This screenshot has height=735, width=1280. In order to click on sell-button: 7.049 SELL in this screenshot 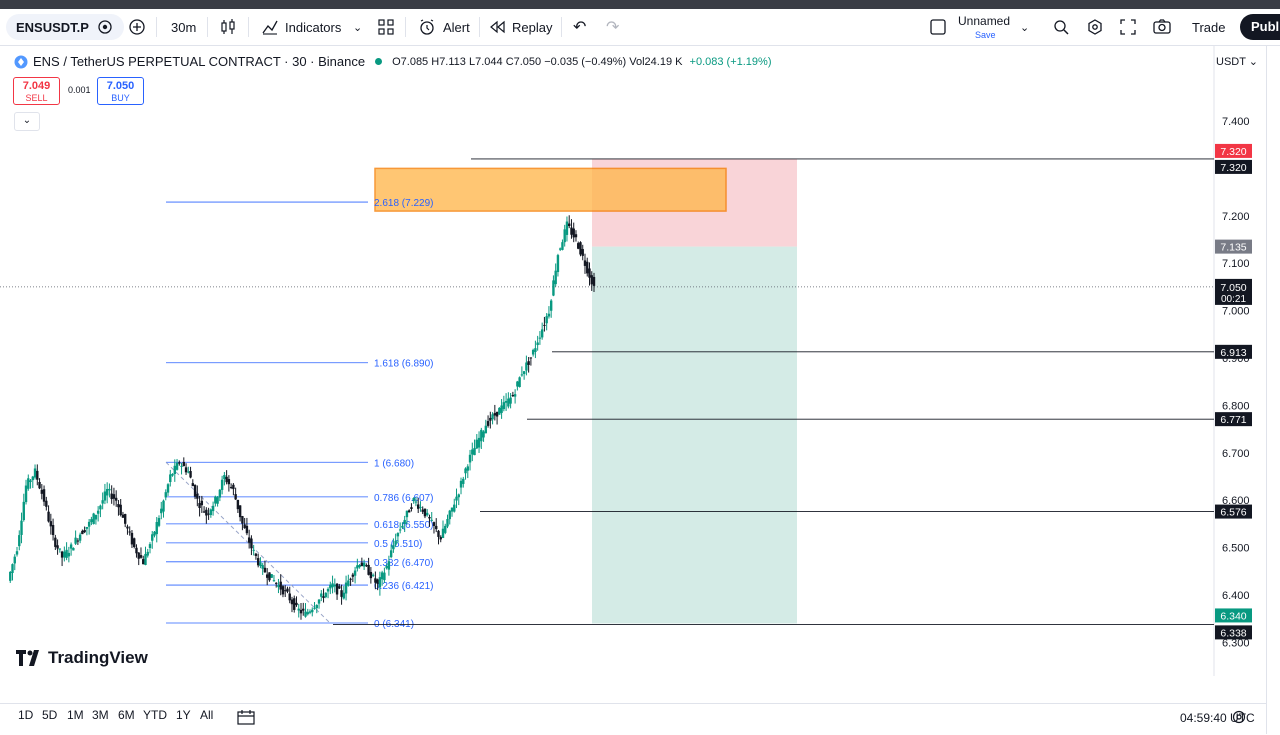, I will do `click(36, 91)`.